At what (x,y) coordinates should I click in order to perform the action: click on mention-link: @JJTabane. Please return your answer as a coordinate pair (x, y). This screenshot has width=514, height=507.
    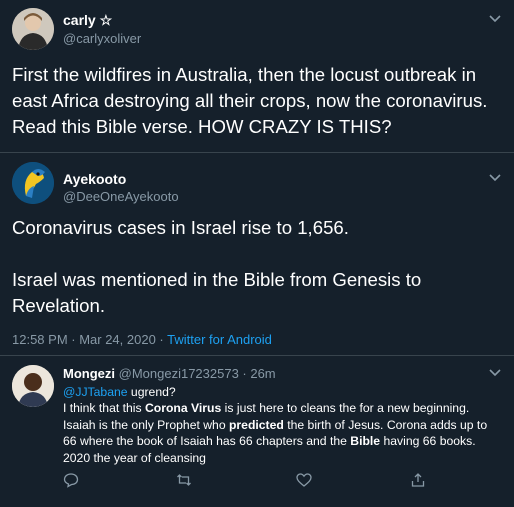
    Looking at the image, I should click on (95, 392).